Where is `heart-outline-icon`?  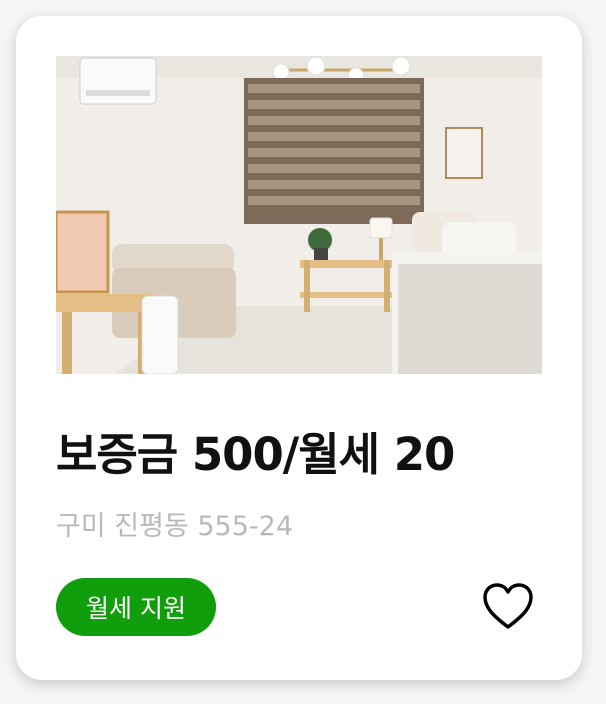
heart-outline-icon is located at coordinates (508, 607).